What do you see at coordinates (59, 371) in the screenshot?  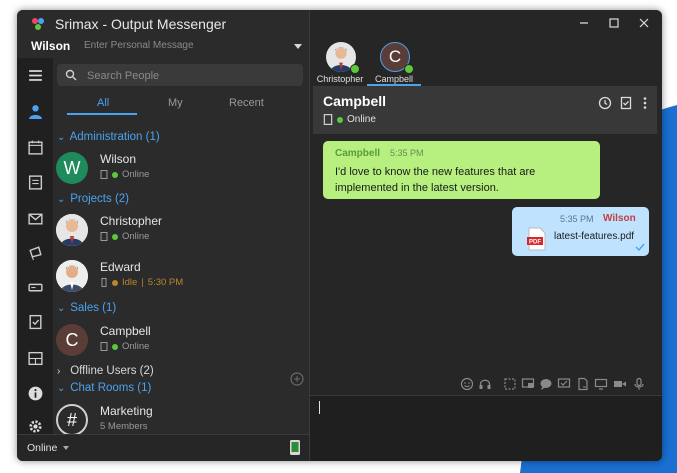 I see `chevron-right-icon: ›` at bounding box center [59, 371].